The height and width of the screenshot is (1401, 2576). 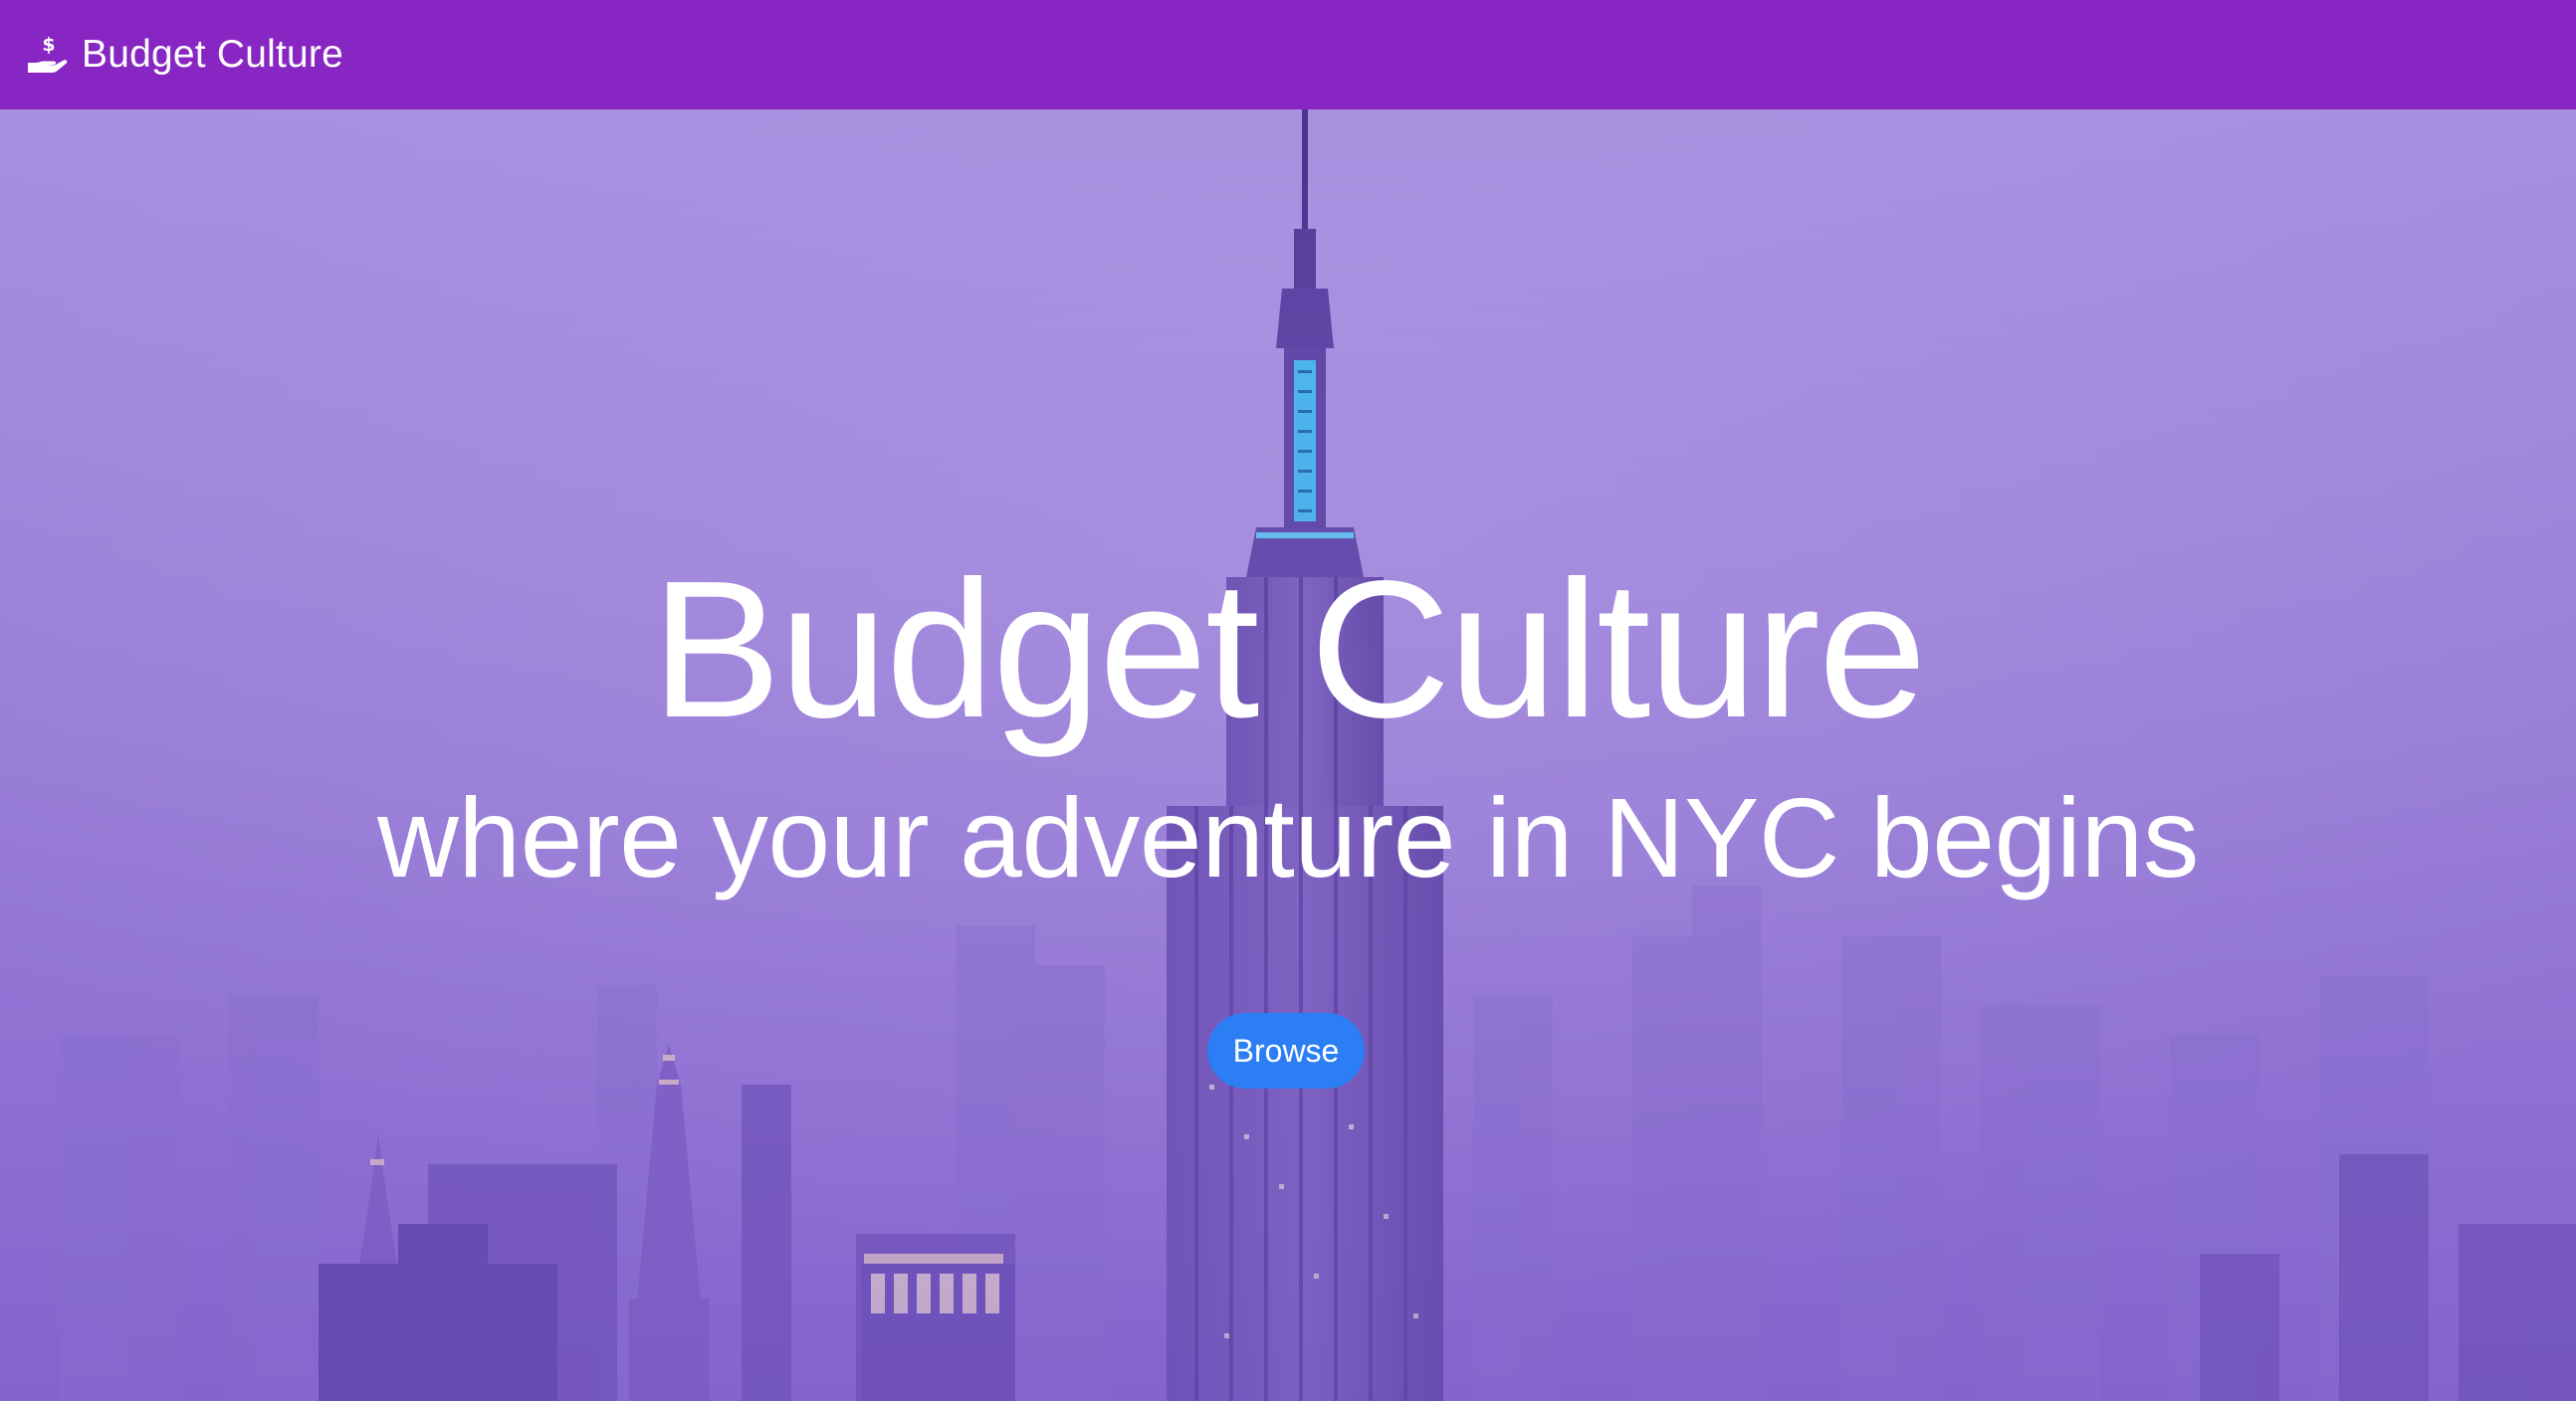 I want to click on brand-link: $ Budget Culture, so click(x=184, y=55).